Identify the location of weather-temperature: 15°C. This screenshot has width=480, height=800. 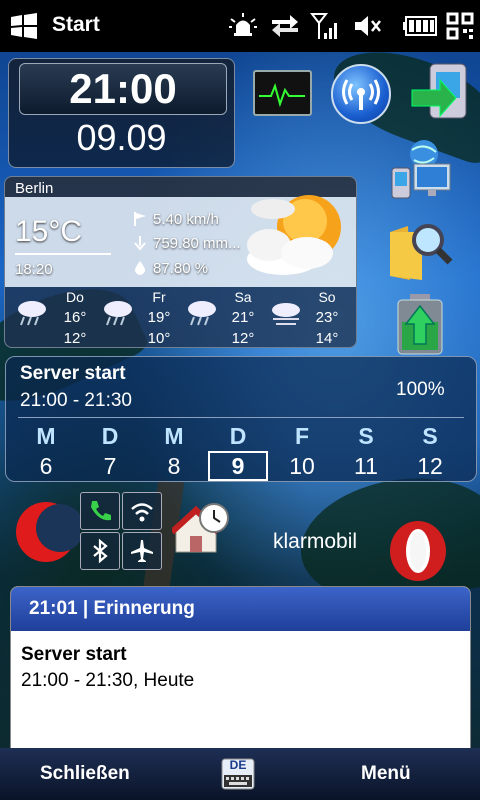
(49, 231).